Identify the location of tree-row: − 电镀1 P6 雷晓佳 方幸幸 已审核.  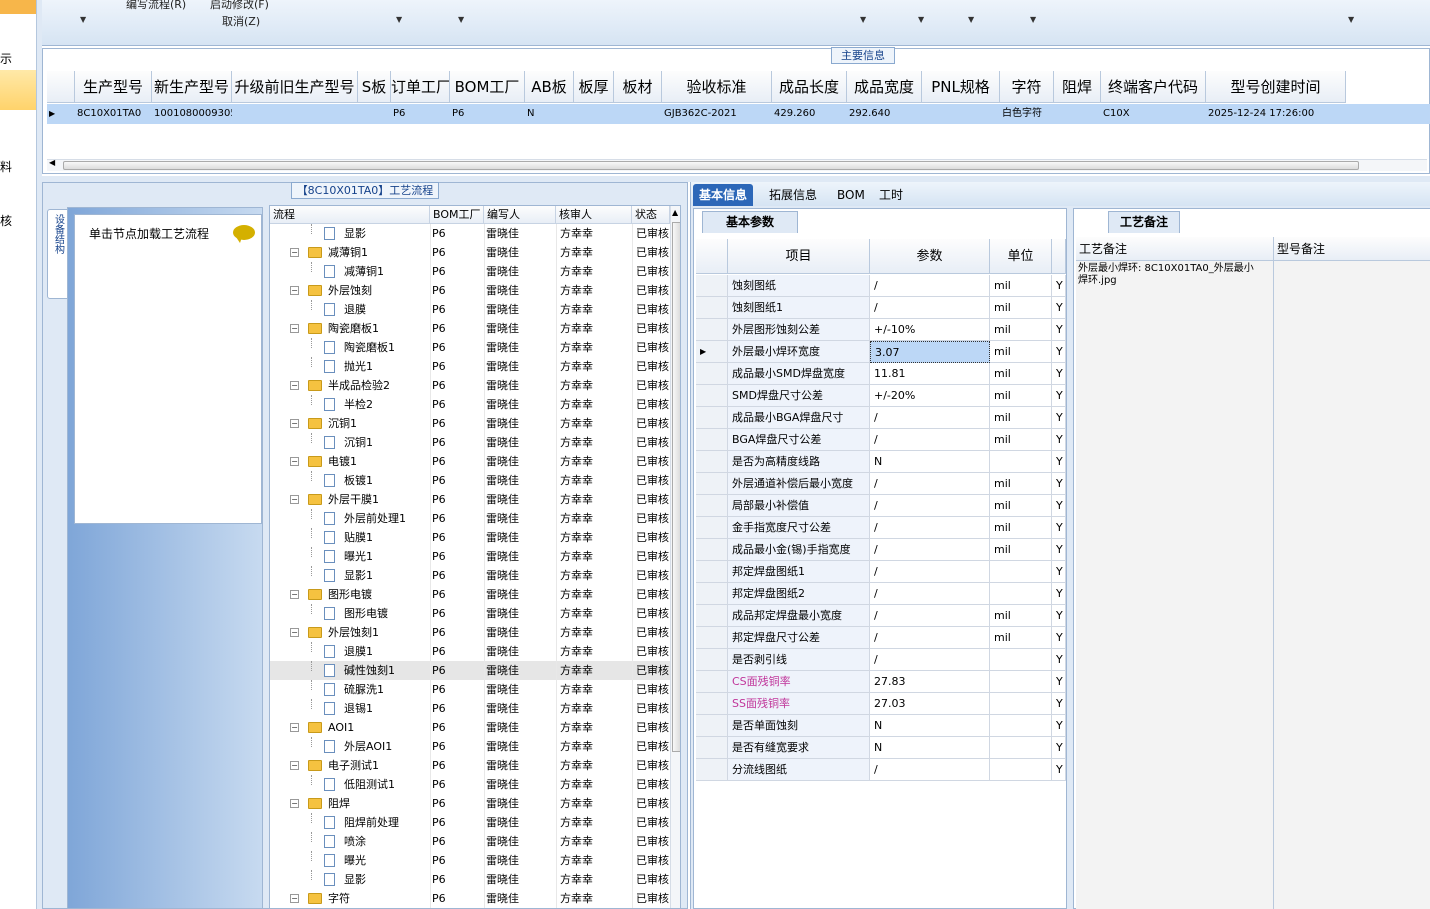
(470, 461).